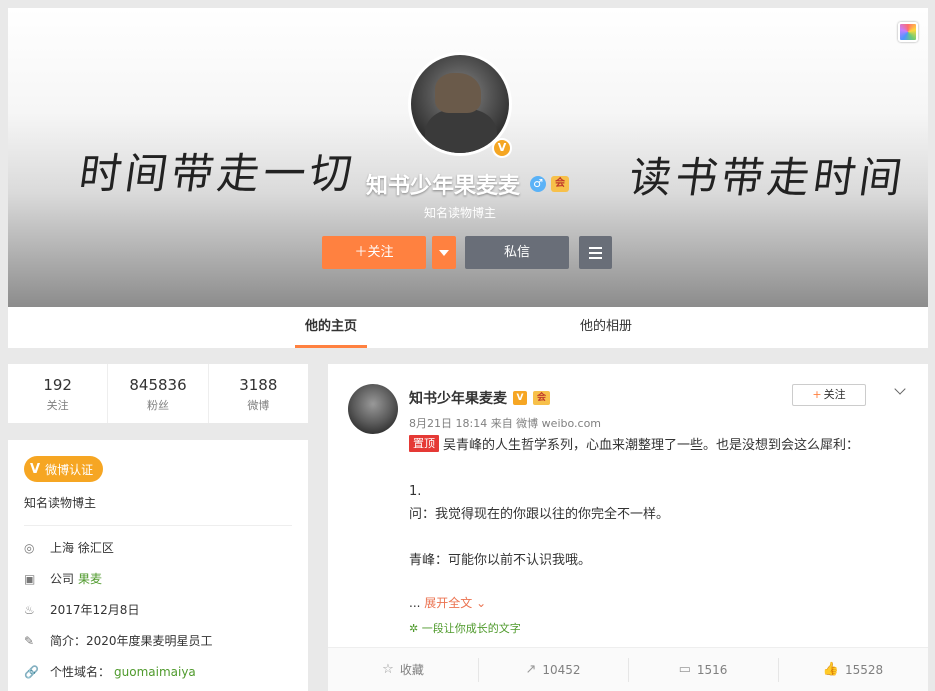 The width and height of the screenshot is (935, 691). What do you see at coordinates (468, 327) in the screenshot?
I see `profile-tab-bar: 他的主页 他的相册` at bounding box center [468, 327].